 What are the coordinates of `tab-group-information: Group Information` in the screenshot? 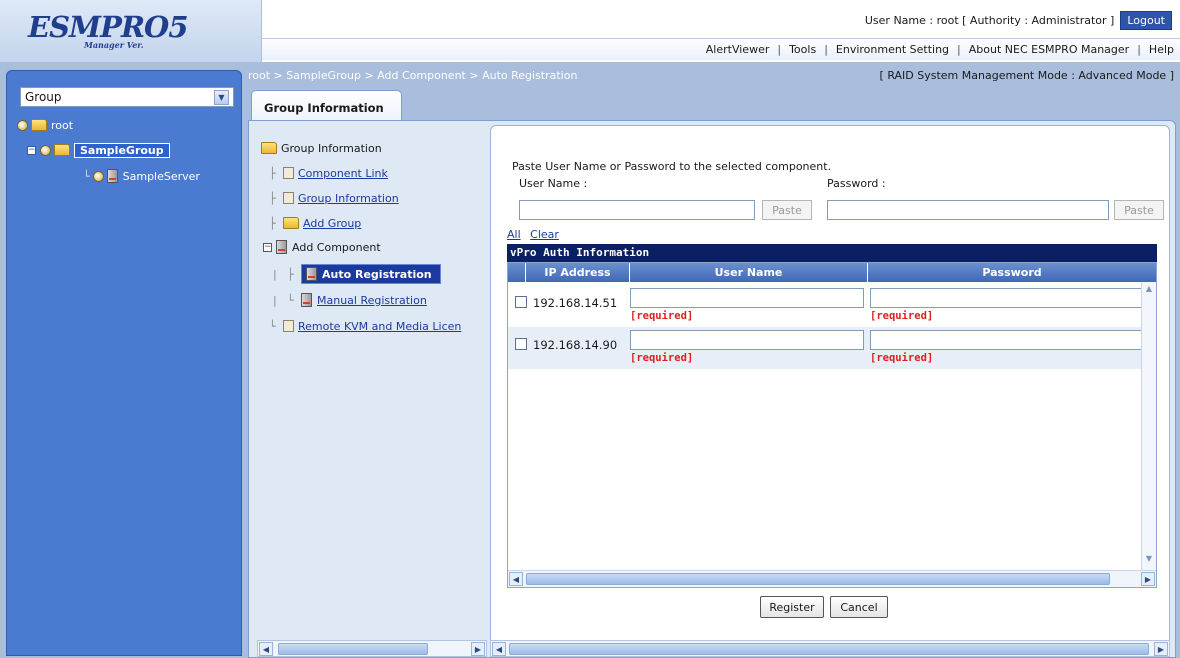 It's located at (326, 105).